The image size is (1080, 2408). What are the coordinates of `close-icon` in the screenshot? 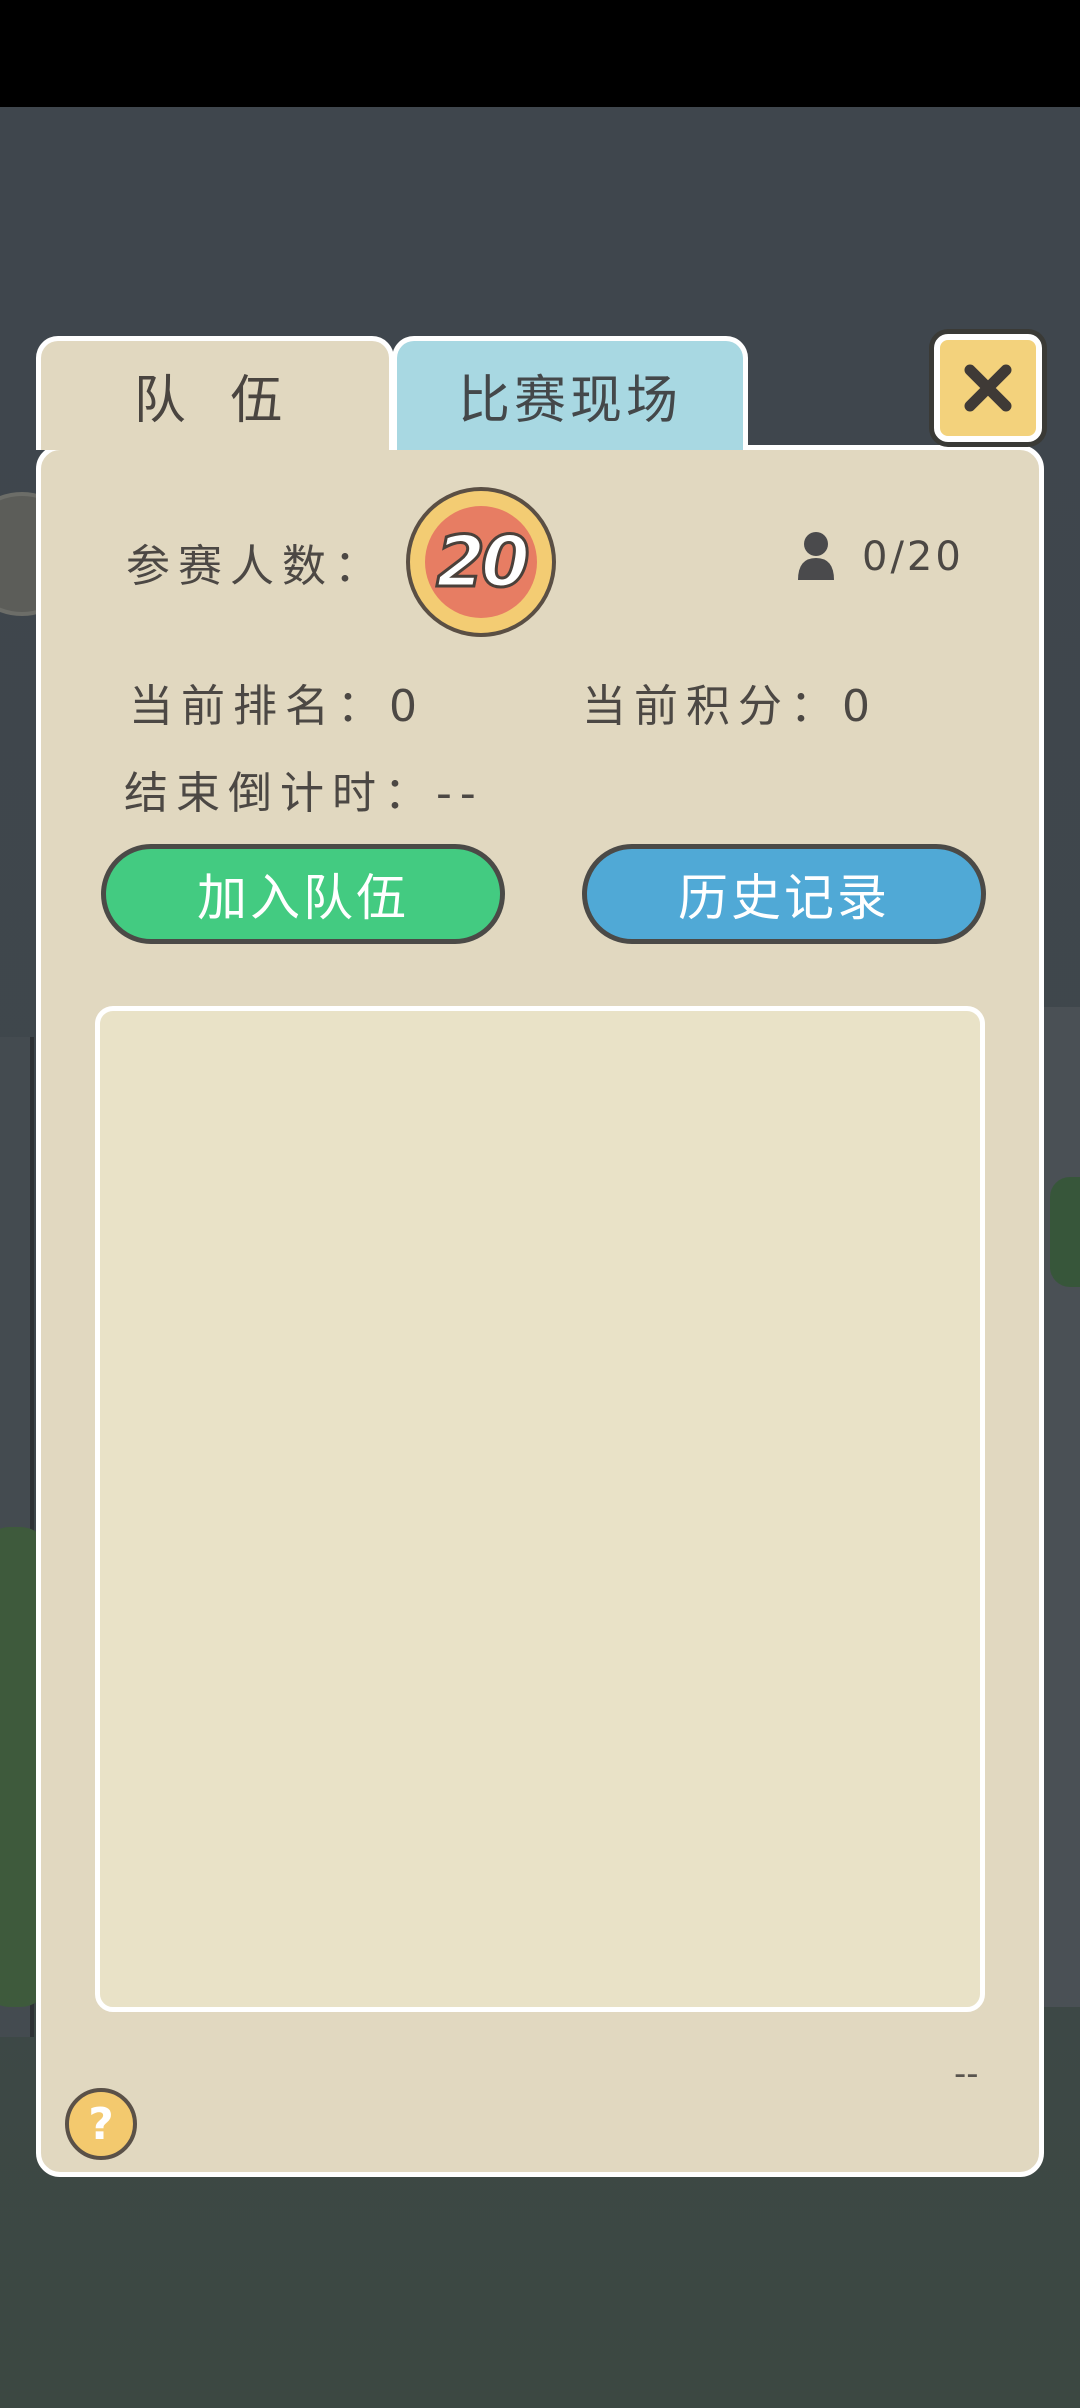 It's located at (988, 388).